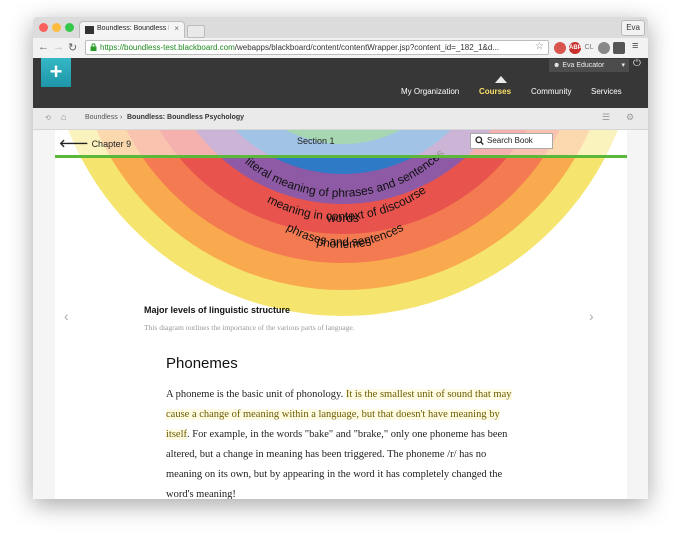 The height and width of the screenshot is (544, 680). Describe the element at coordinates (589, 48) in the screenshot. I see `cl-extension: CL` at that location.